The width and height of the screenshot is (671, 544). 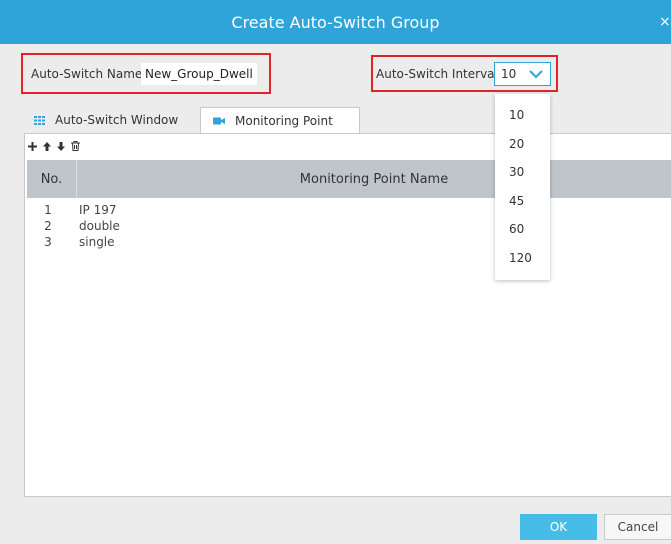 What do you see at coordinates (522, 172) in the screenshot?
I see `interval-option: 30` at bounding box center [522, 172].